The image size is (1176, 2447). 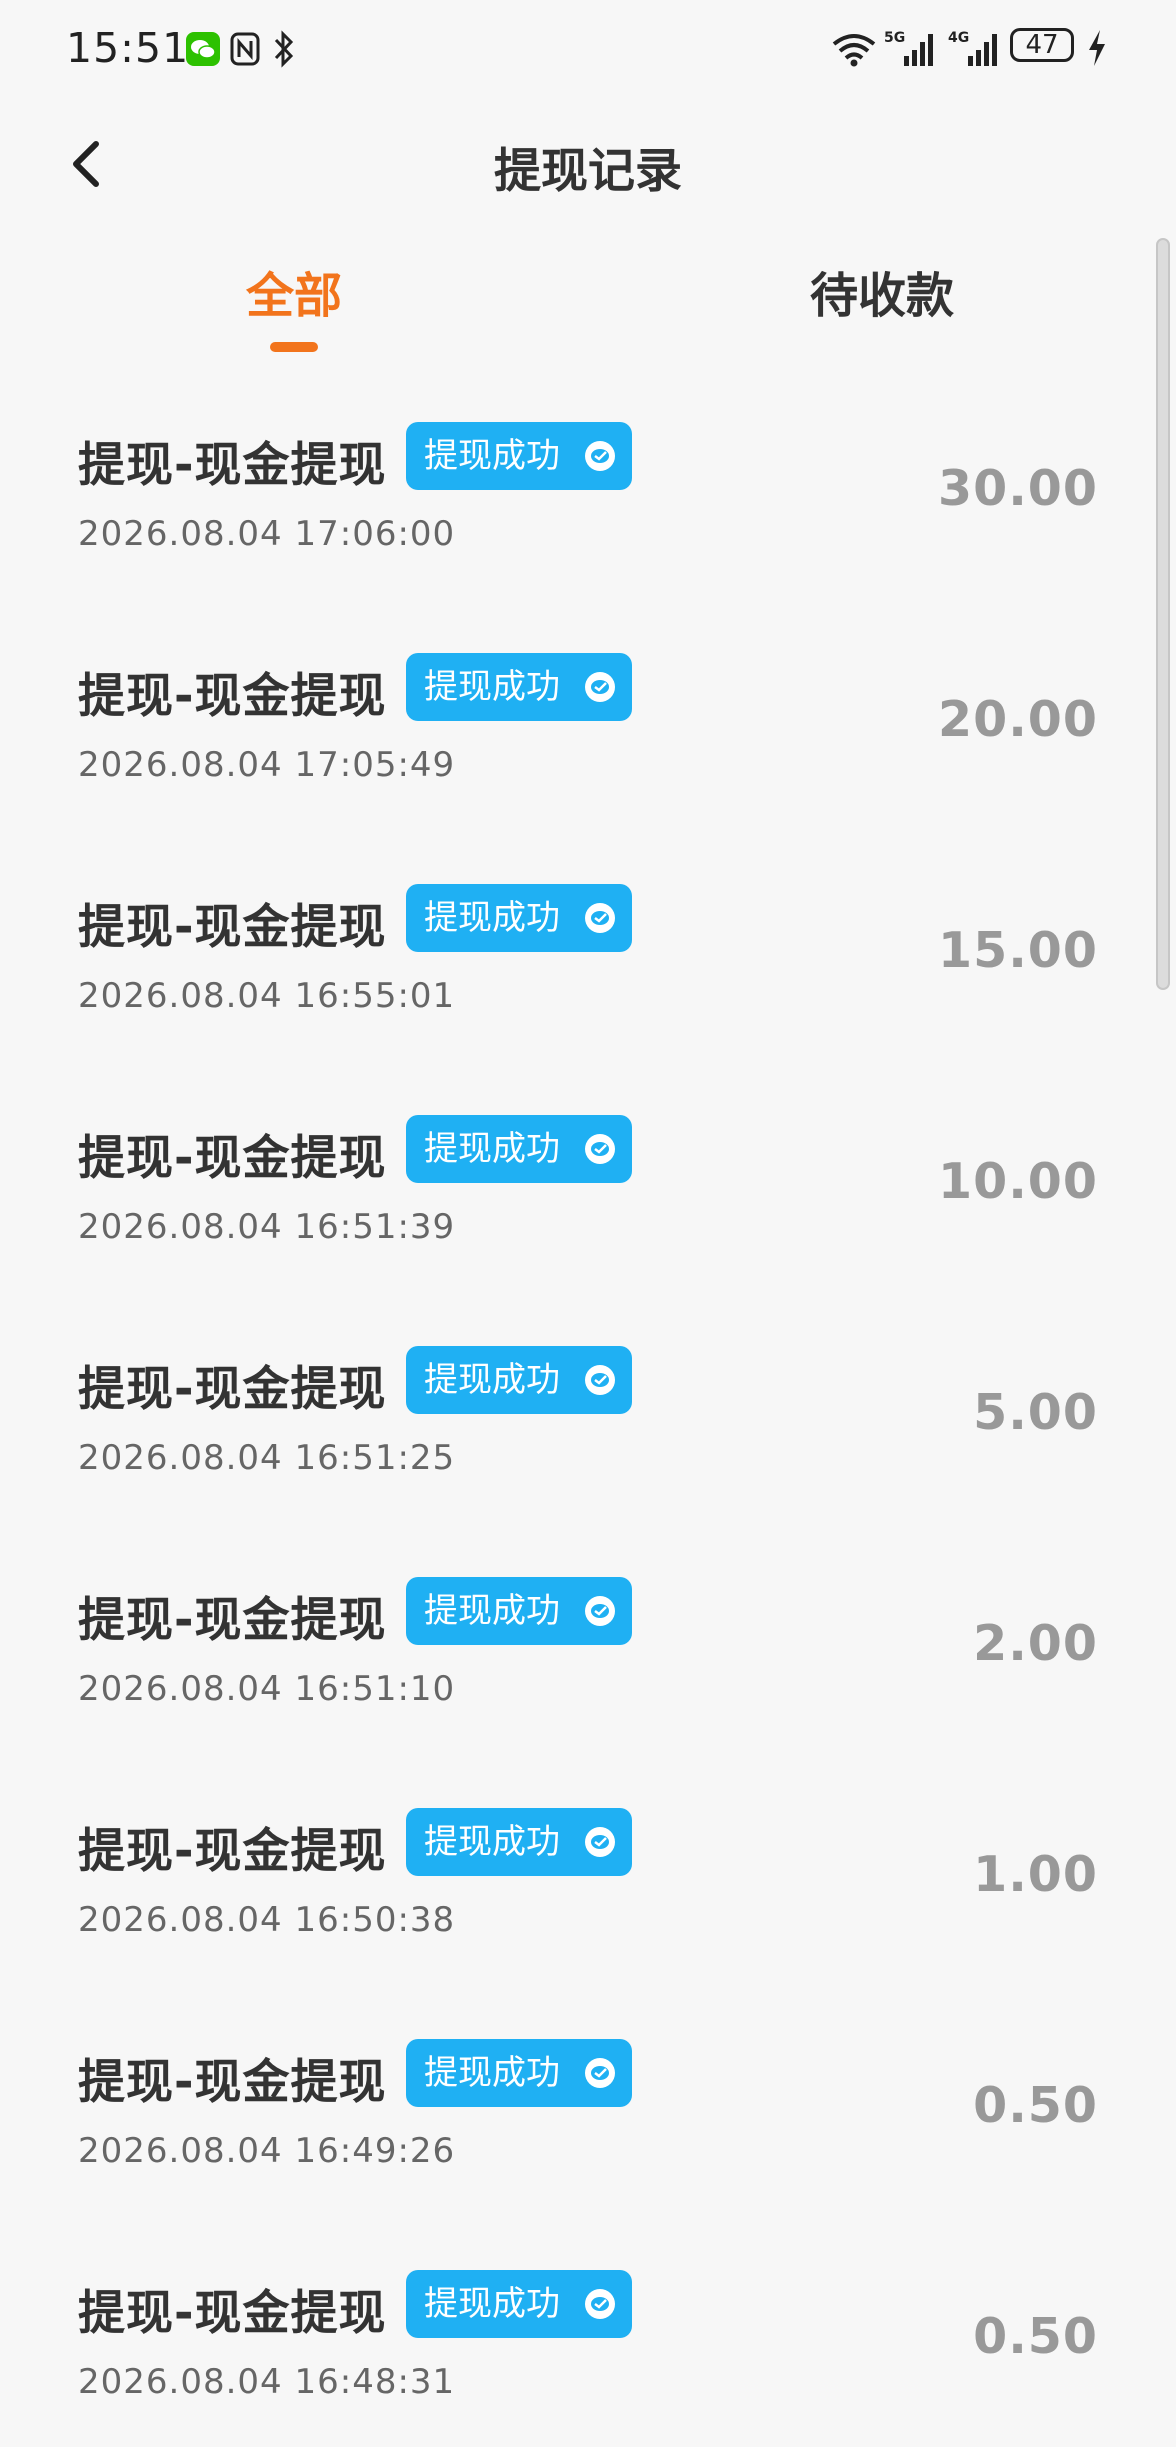 I want to click on record-time: 2026.08.04 17:06:00, so click(x=267, y=534).